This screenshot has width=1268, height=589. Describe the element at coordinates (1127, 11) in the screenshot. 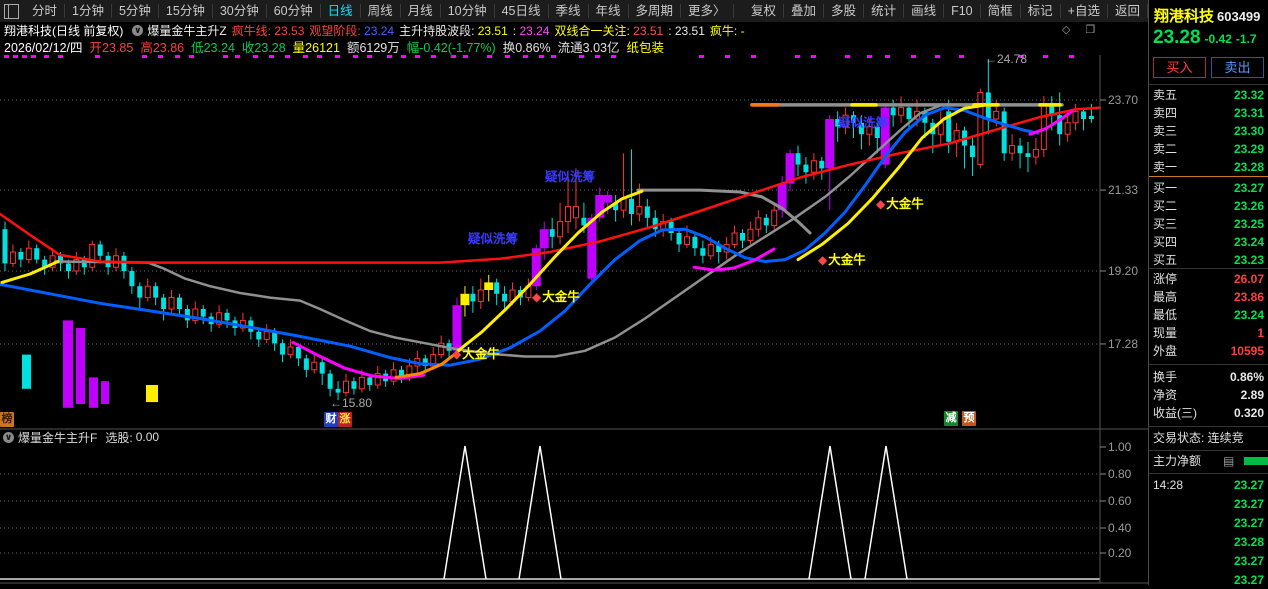

I see `toolbar-tool-9: 返回` at that location.